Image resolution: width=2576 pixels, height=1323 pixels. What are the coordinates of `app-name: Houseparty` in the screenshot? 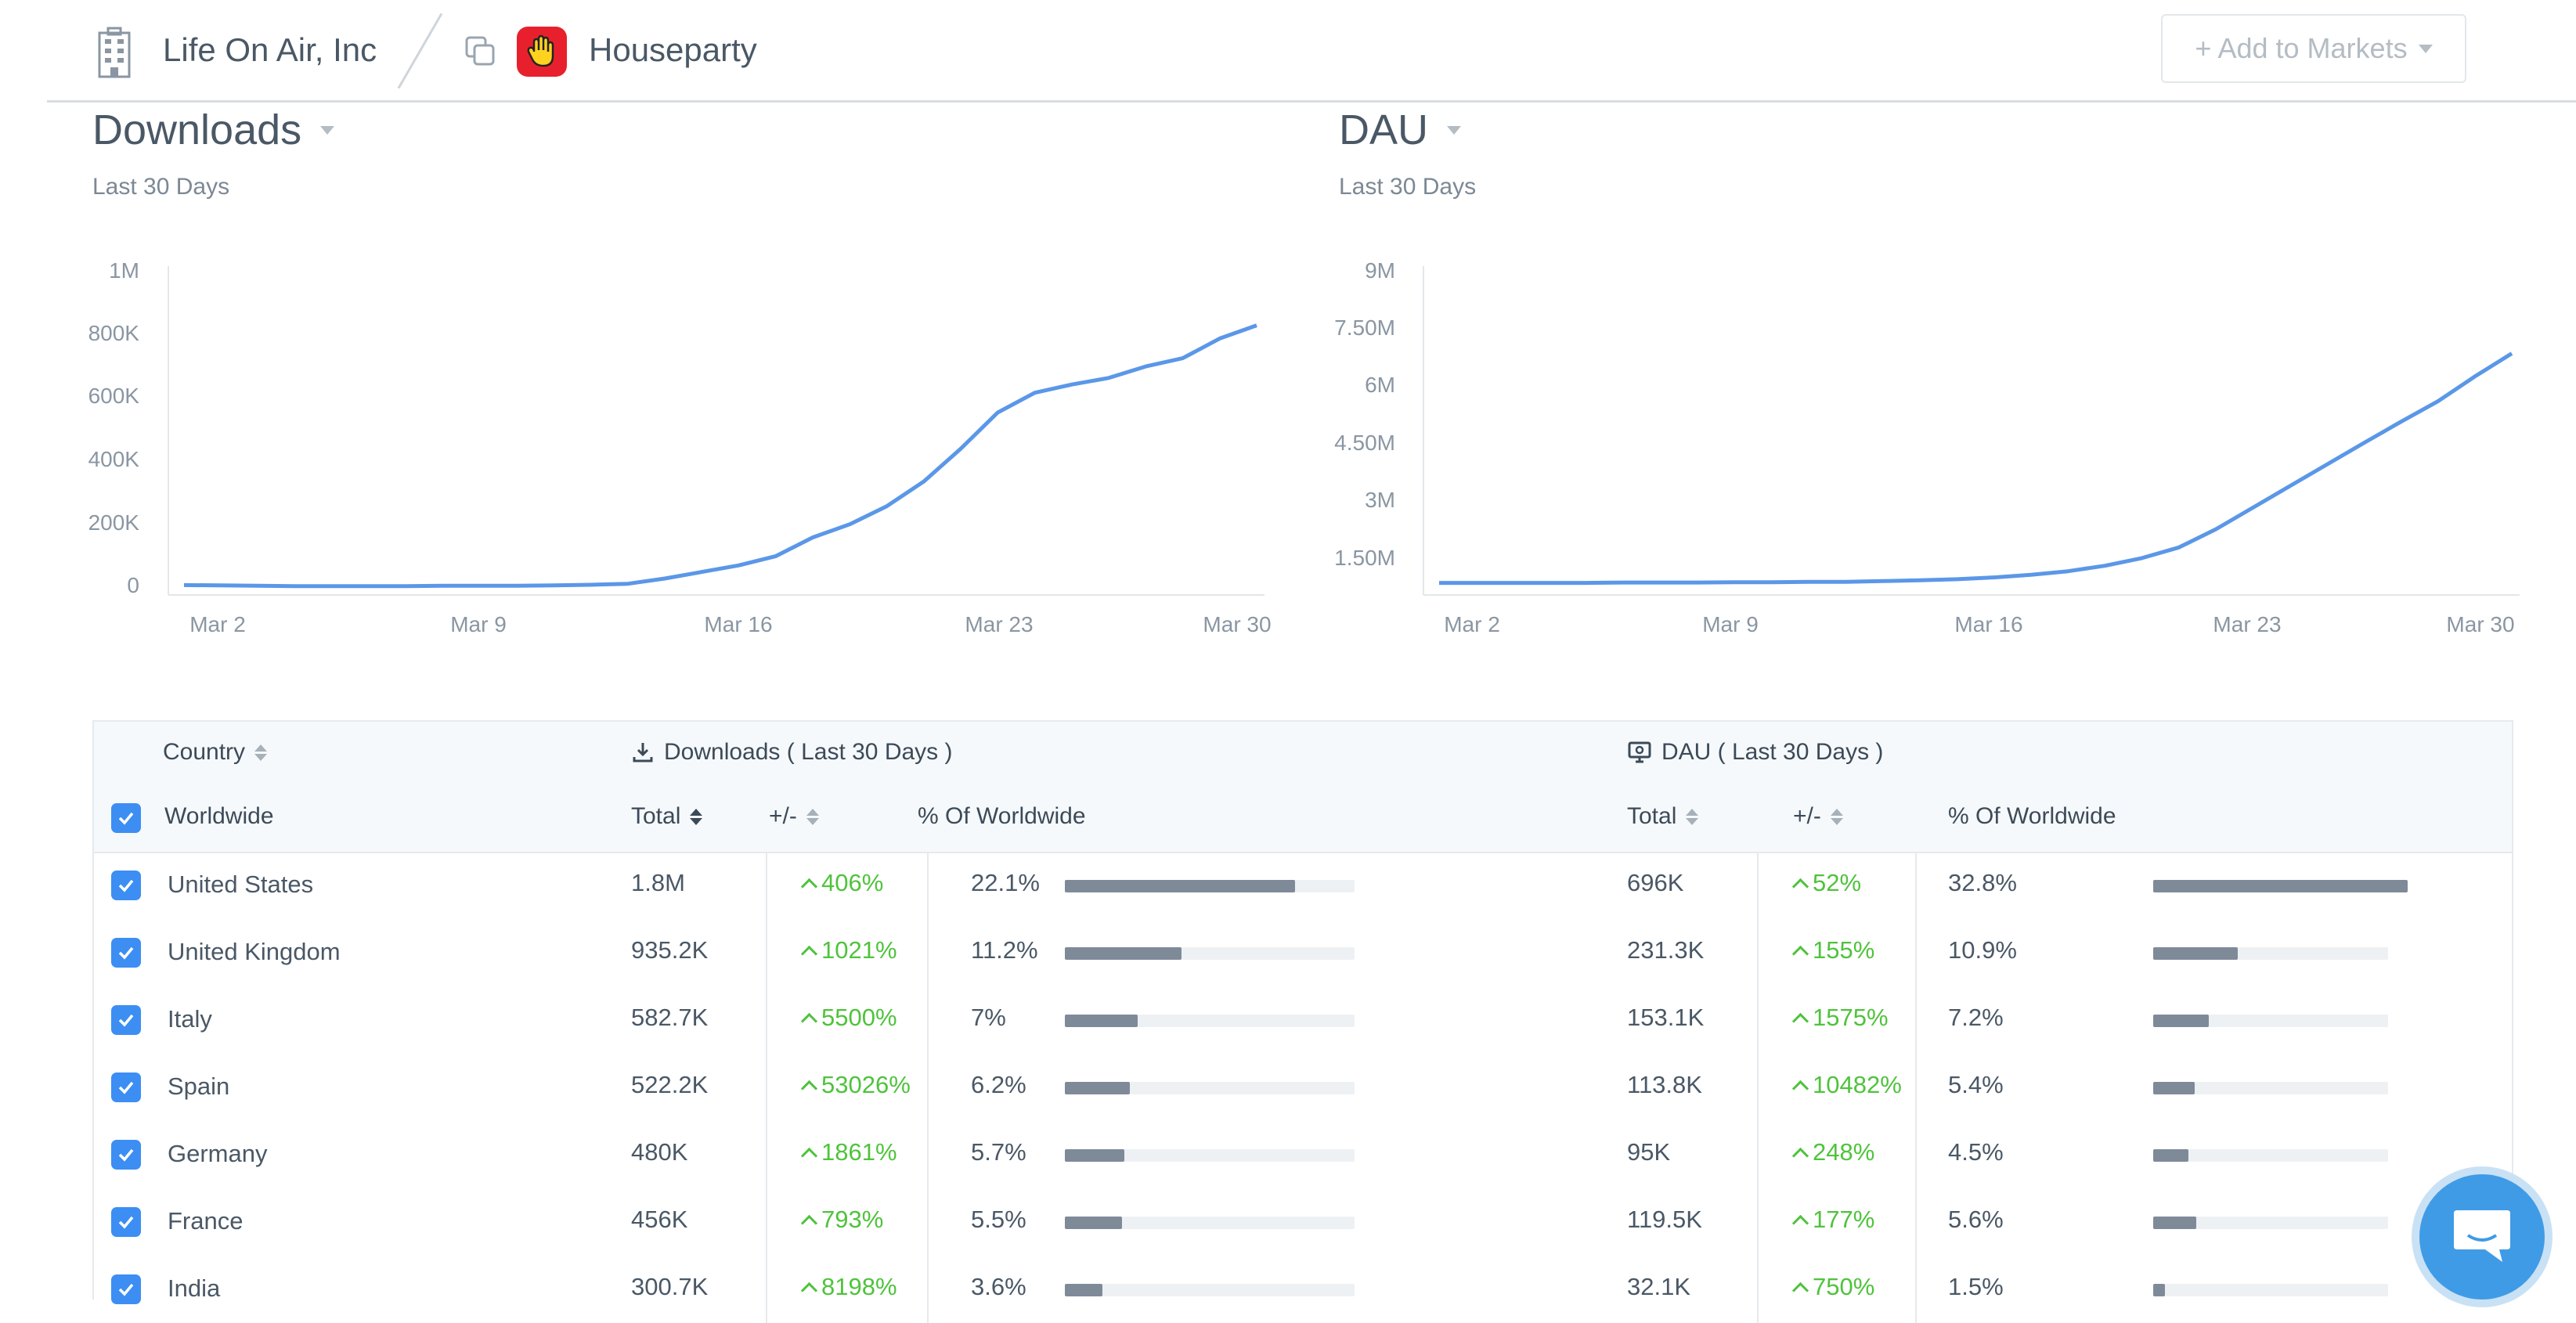 It's located at (673, 50).